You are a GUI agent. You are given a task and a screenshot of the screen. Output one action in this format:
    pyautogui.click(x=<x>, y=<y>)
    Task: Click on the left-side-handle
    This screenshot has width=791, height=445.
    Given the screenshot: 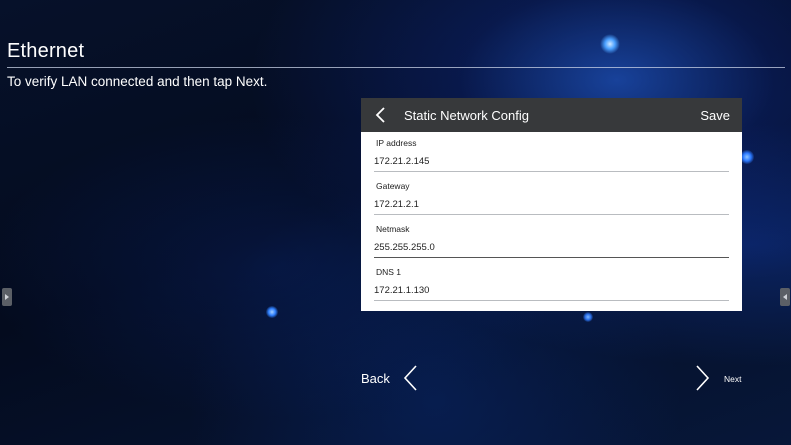 What is the action you would take?
    pyautogui.click(x=7, y=297)
    